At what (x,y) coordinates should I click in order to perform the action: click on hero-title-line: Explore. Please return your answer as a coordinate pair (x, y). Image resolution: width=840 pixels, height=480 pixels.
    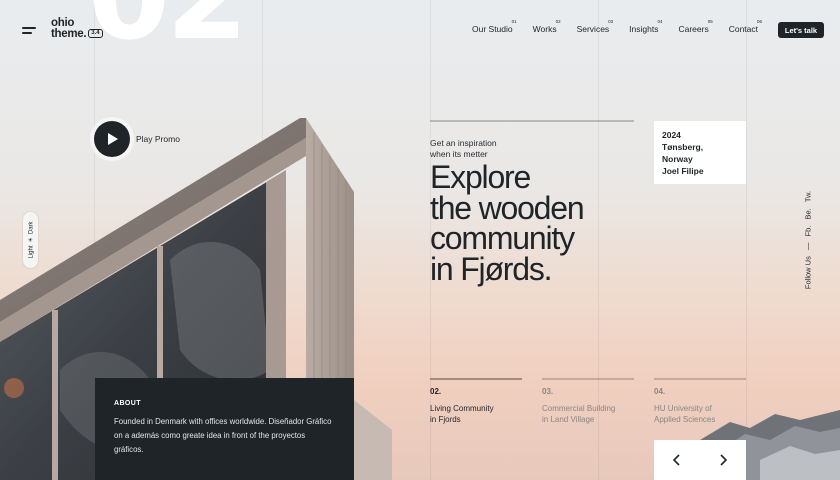
    Looking at the image, I should click on (480, 177).